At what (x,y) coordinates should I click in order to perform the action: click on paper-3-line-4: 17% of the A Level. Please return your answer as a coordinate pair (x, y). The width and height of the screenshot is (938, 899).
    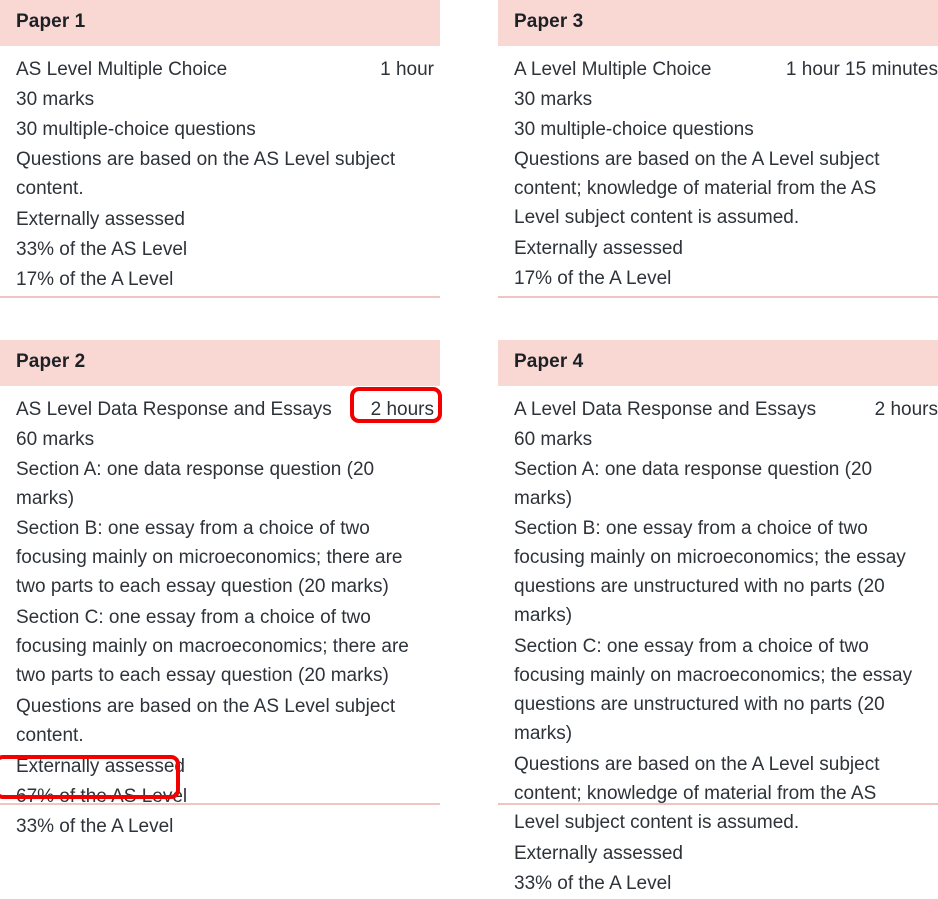
    Looking at the image, I should click on (593, 278).